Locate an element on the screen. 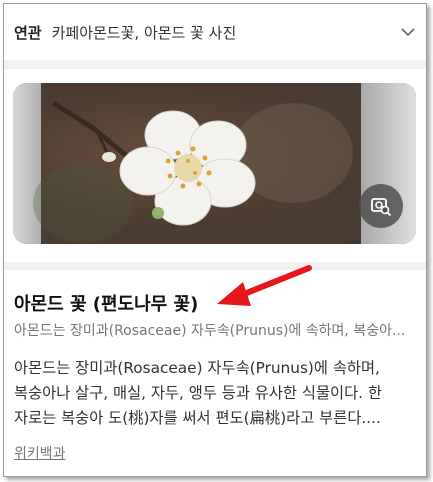  result-title: 아몬드 꽃 (편도나무 꽃) is located at coordinates (106, 303).